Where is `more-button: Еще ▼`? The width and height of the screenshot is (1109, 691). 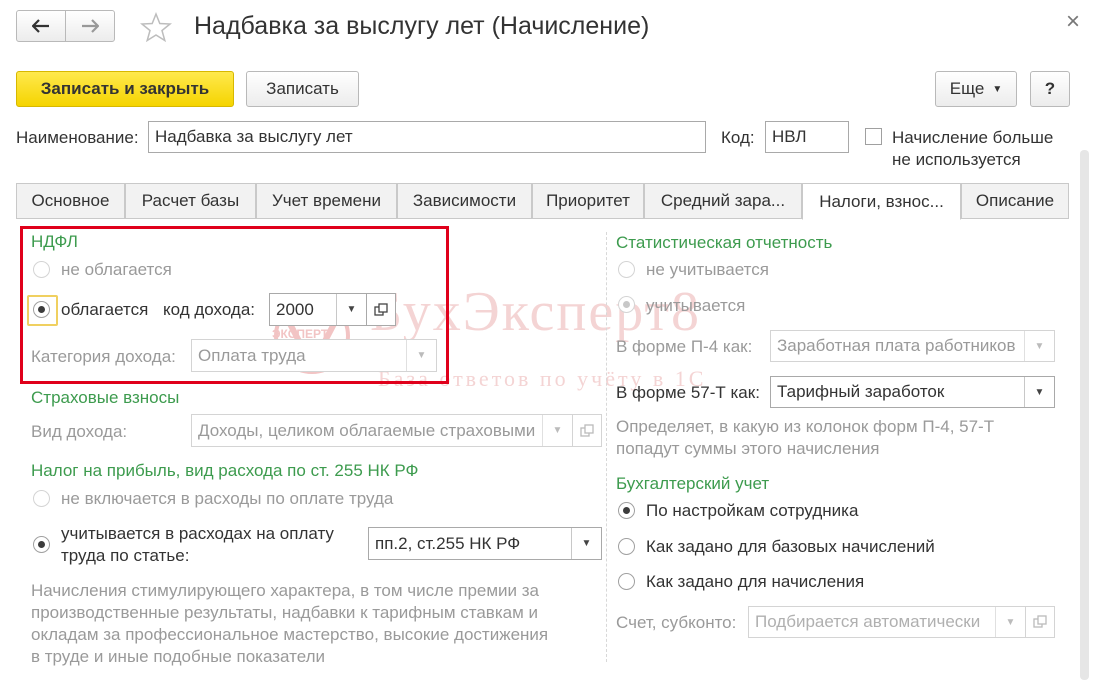
more-button: Еще ▼ is located at coordinates (976, 89).